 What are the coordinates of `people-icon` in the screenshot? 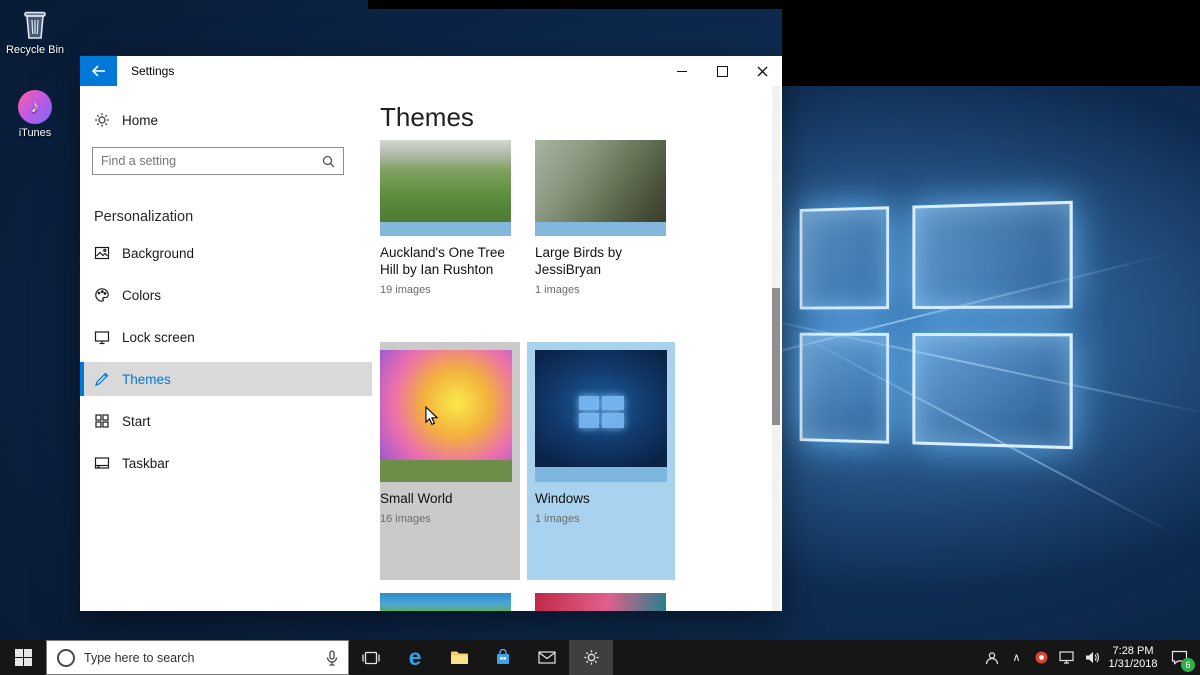 It's located at (991, 657).